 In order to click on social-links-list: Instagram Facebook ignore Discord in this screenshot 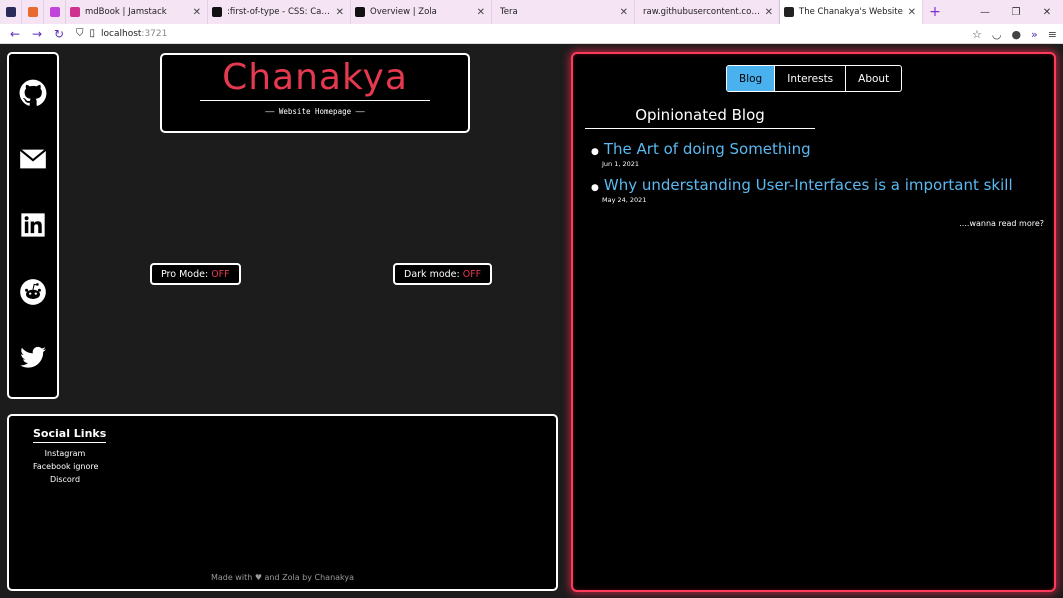, I will do `click(65, 468)`.